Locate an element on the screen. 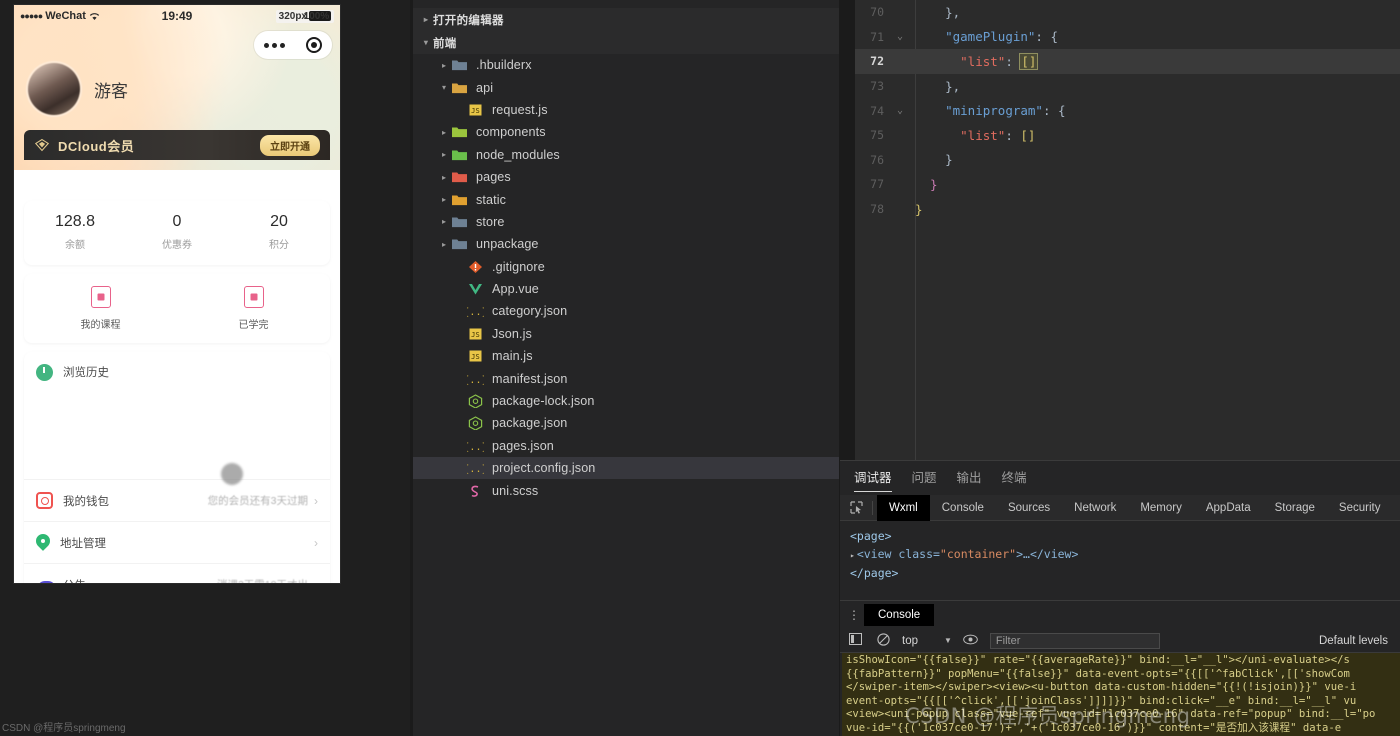 Image resolution: width=1400 pixels, height=736 pixels. tree-section-project: ▾ 前端 is located at coordinates (626, 42).